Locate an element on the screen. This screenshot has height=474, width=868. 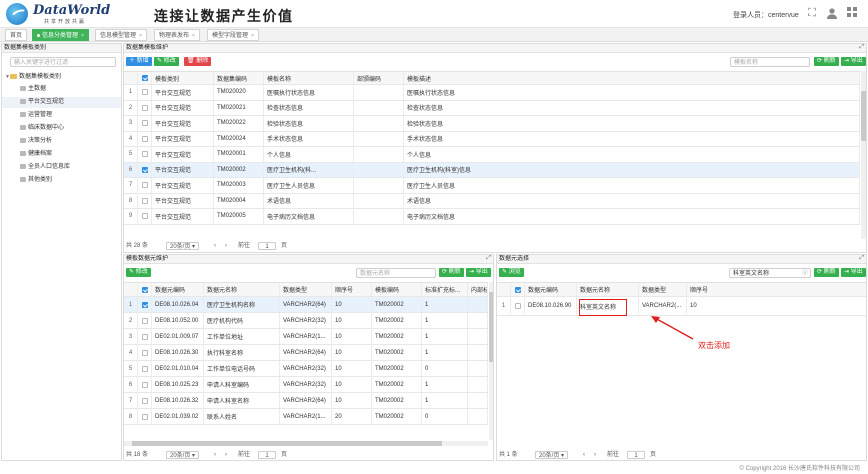
tab-physical-table: 物理表发布 × is located at coordinates (177, 35).